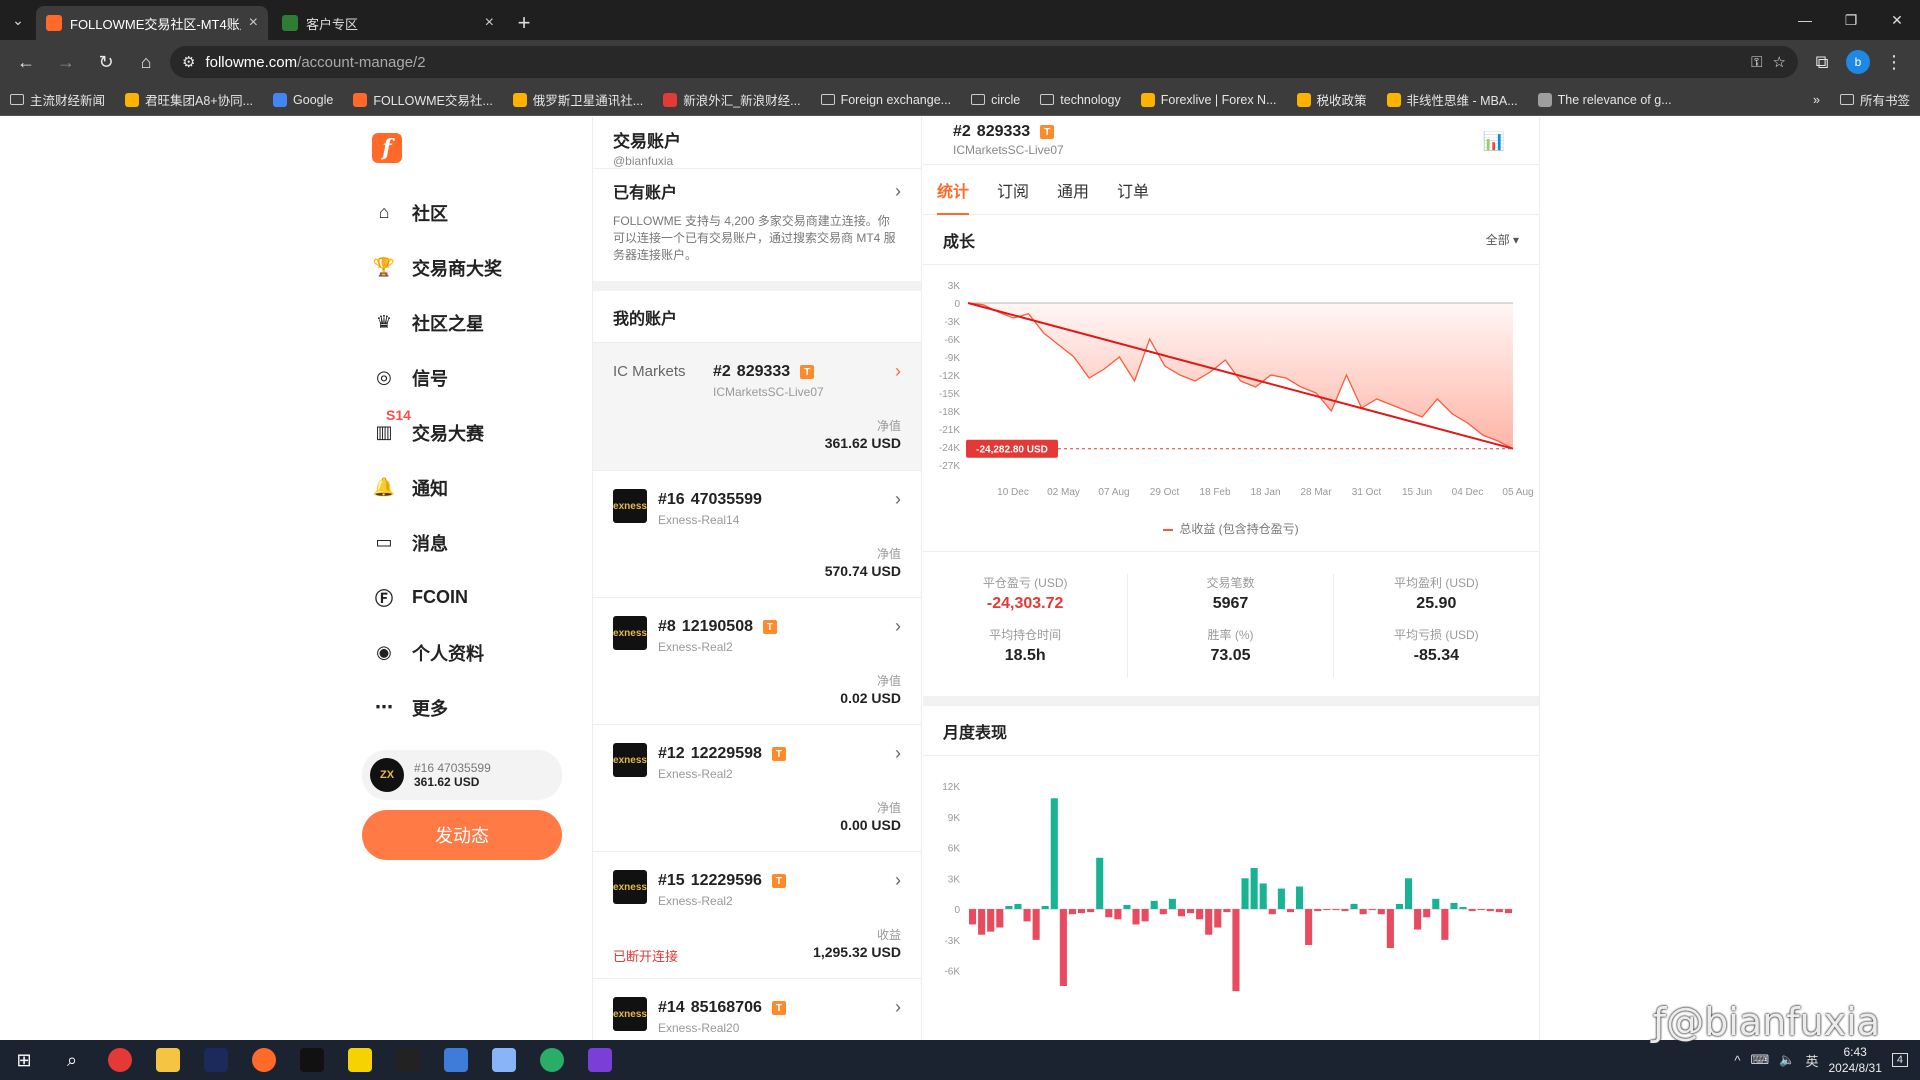 The image size is (1920, 1080). What do you see at coordinates (888, 554) in the screenshot?
I see `value-label: 净值` at bounding box center [888, 554].